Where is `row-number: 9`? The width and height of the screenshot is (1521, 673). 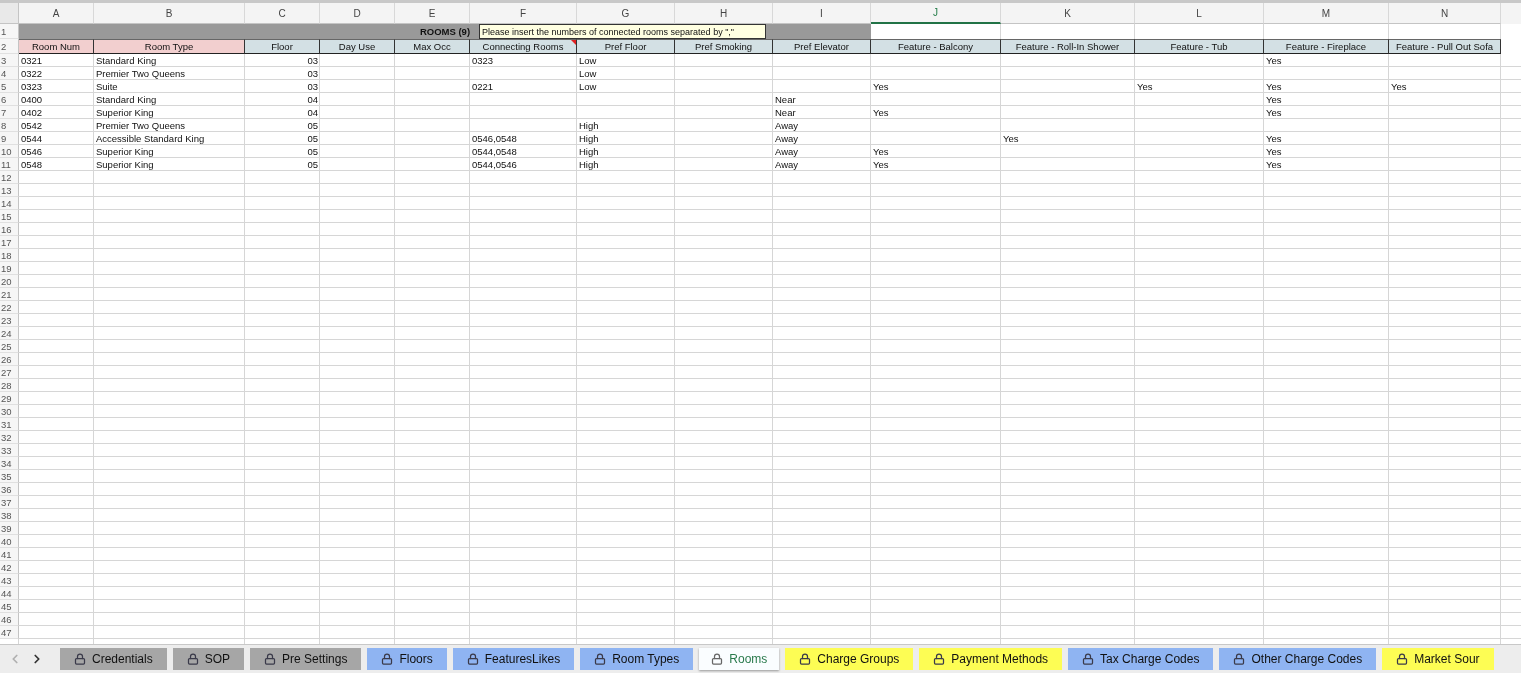
row-number: 9 is located at coordinates (9, 138).